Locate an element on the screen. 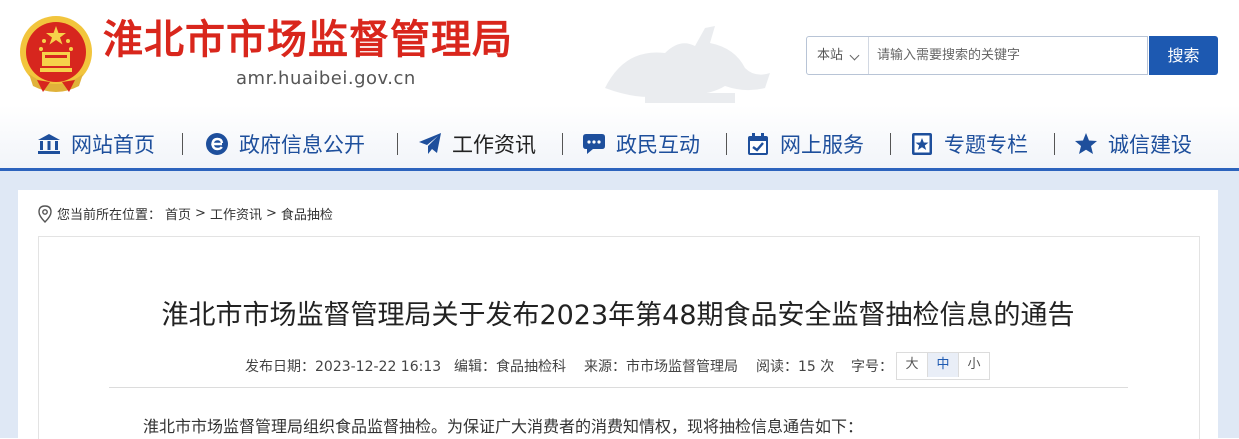 The height and width of the screenshot is (439, 1239). search-scope-select: 本站 is located at coordinates (838, 55).